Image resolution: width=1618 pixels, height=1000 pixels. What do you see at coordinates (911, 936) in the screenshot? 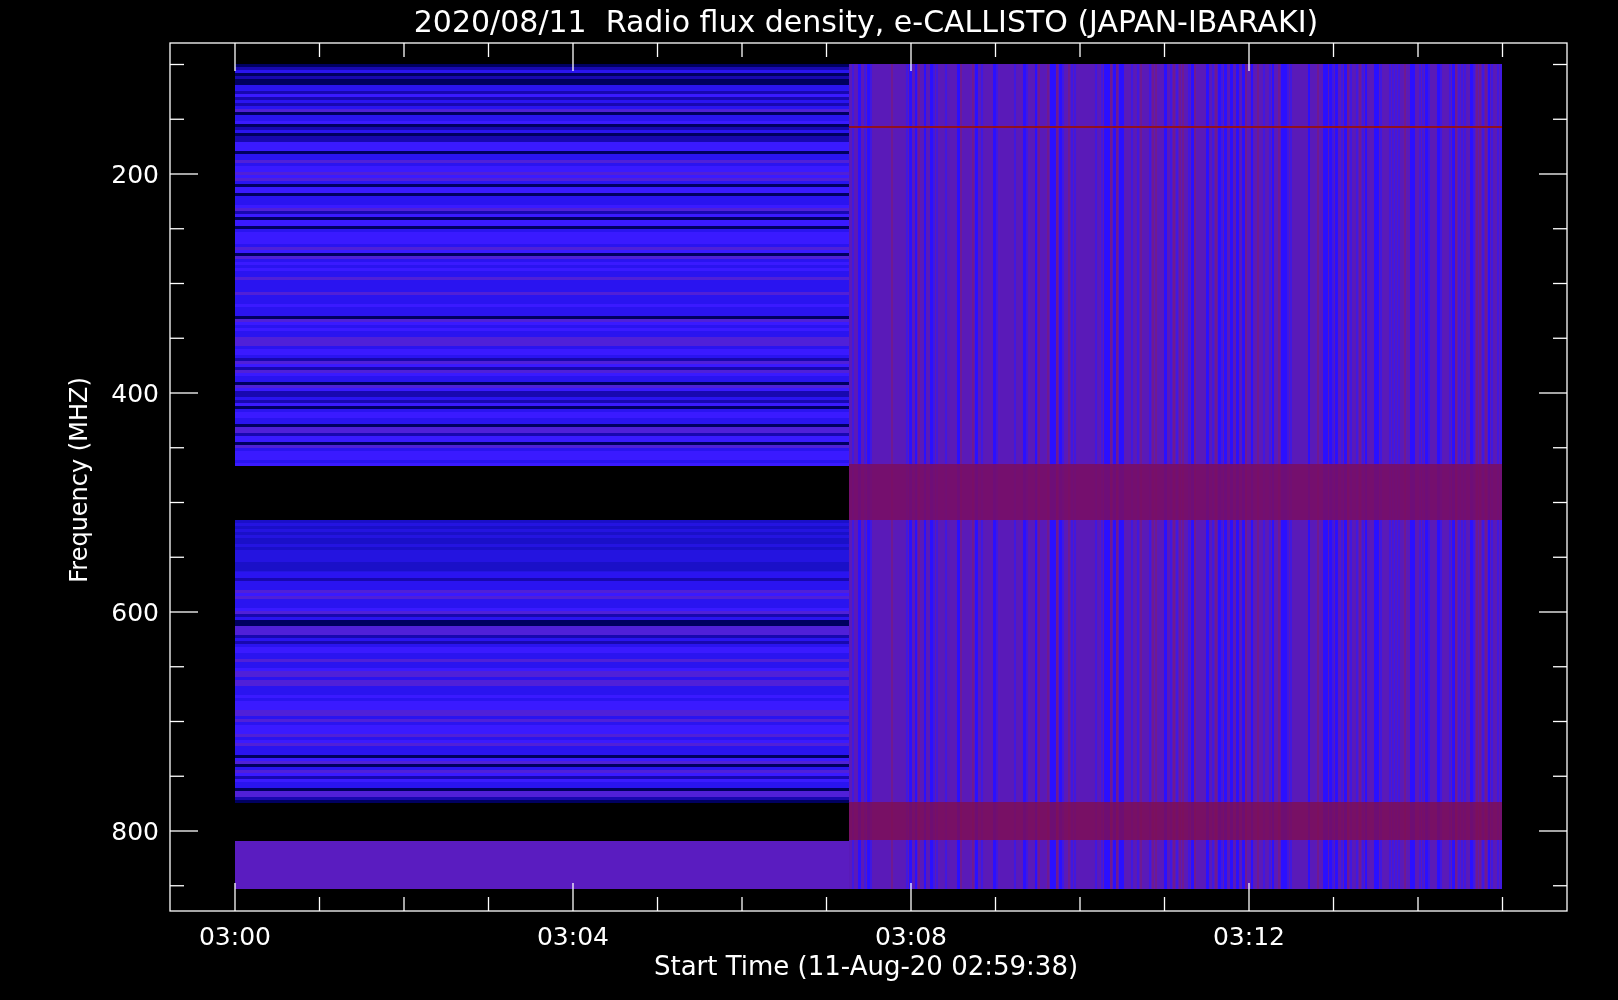
I see `x-tick-label: 03:08` at bounding box center [911, 936].